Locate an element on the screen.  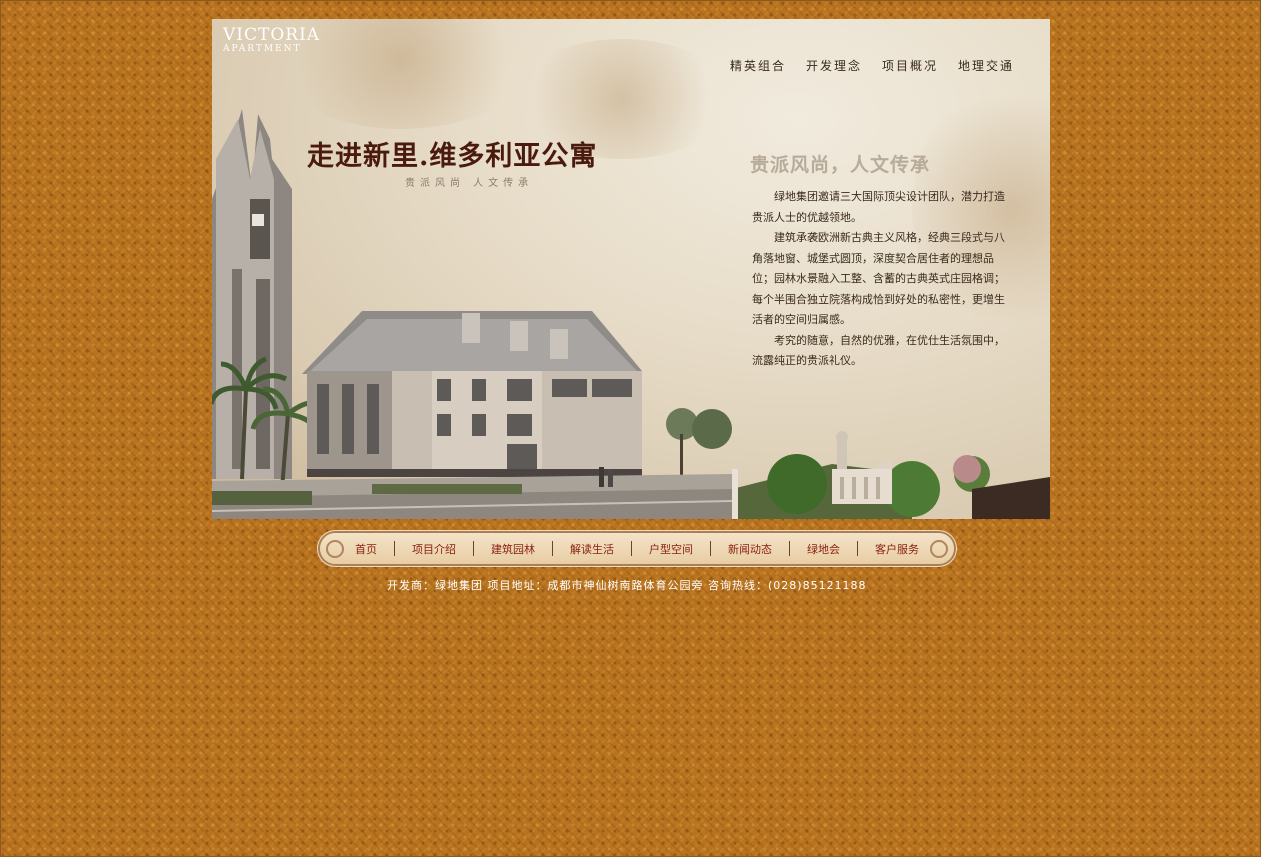
nav-item-service: 客户服务 is located at coordinates (897, 549).